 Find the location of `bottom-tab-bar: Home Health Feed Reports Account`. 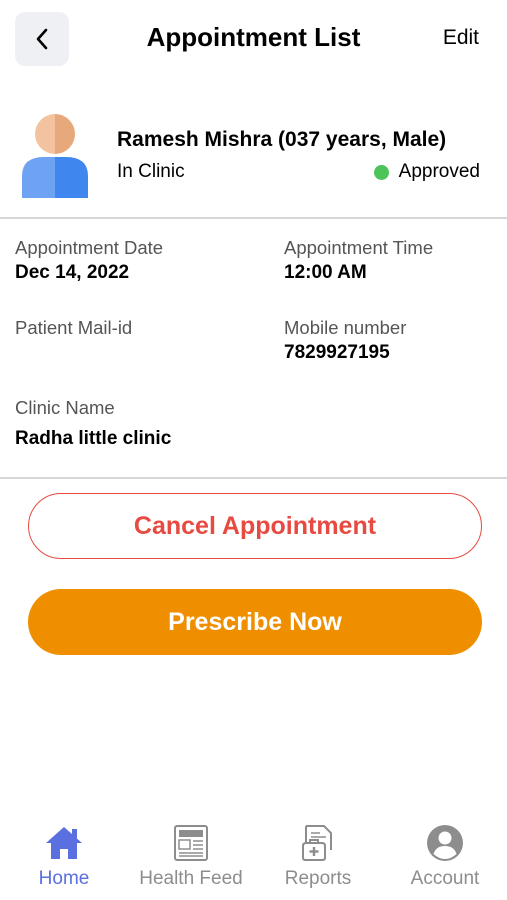

bottom-tab-bar: Home Health Feed Reports Account is located at coordinates (253, 860).